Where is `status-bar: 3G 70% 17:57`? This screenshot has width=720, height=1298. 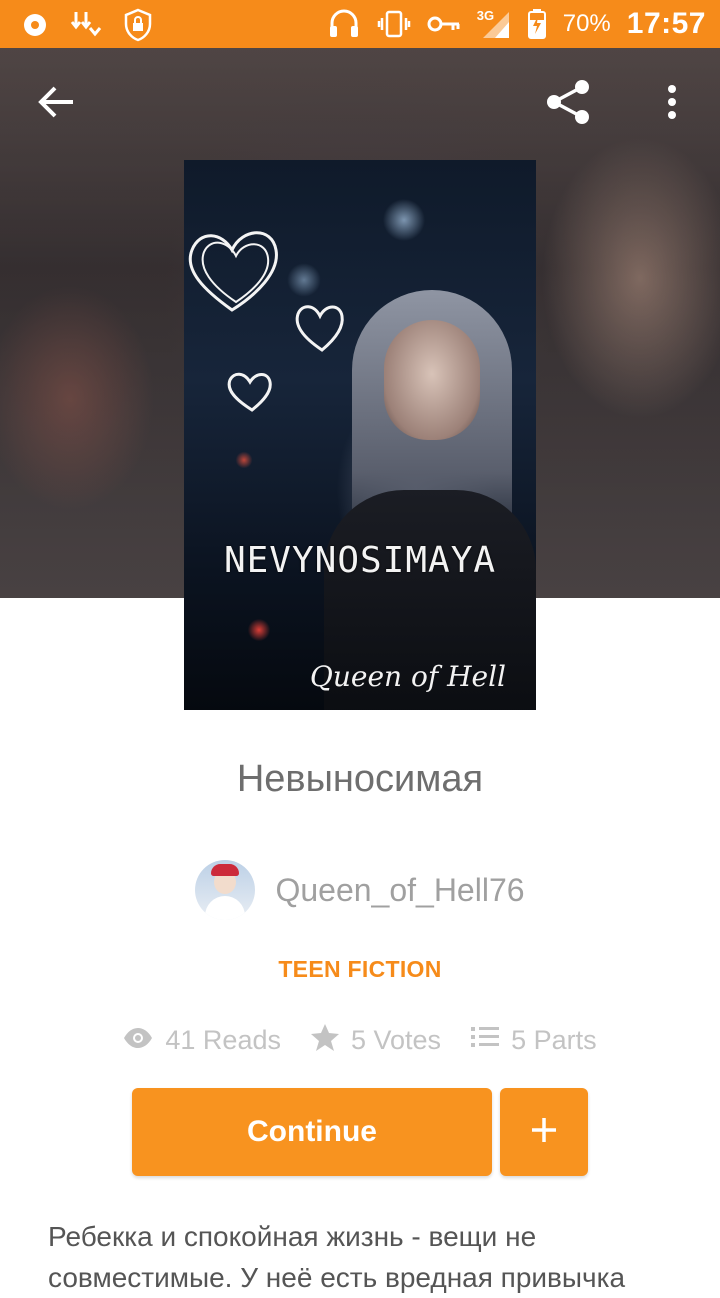
status-bar: 3G 70% 17:57 is located at coordinates (360, 24).